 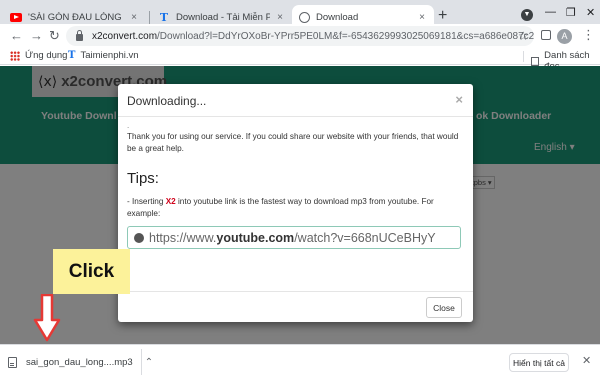 What do you see at coordinates (146, 201) in the screenshot?
I see `tips-prefix: - Inserting` at bounding box center [146, 201].